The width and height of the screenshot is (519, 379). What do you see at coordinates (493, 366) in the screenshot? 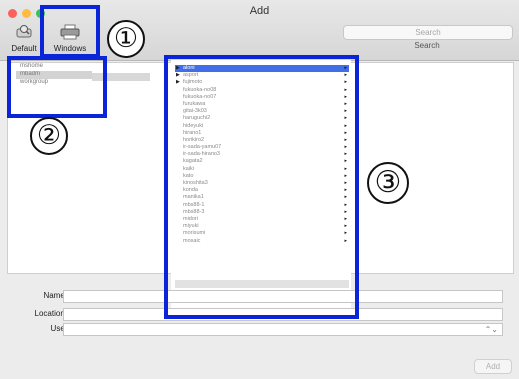
I see `add-button: Add` at bounding box center [493, 366].